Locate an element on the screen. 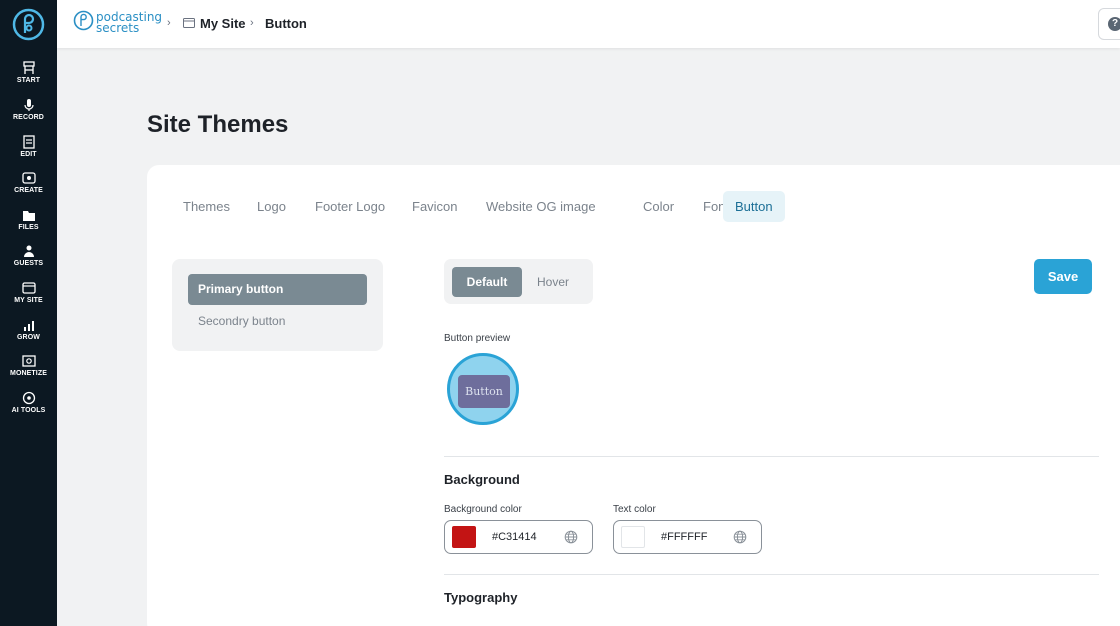 The image size is (1120, 626). tab-footer-logo: Footer Logo is located at coordinates (350, 206).